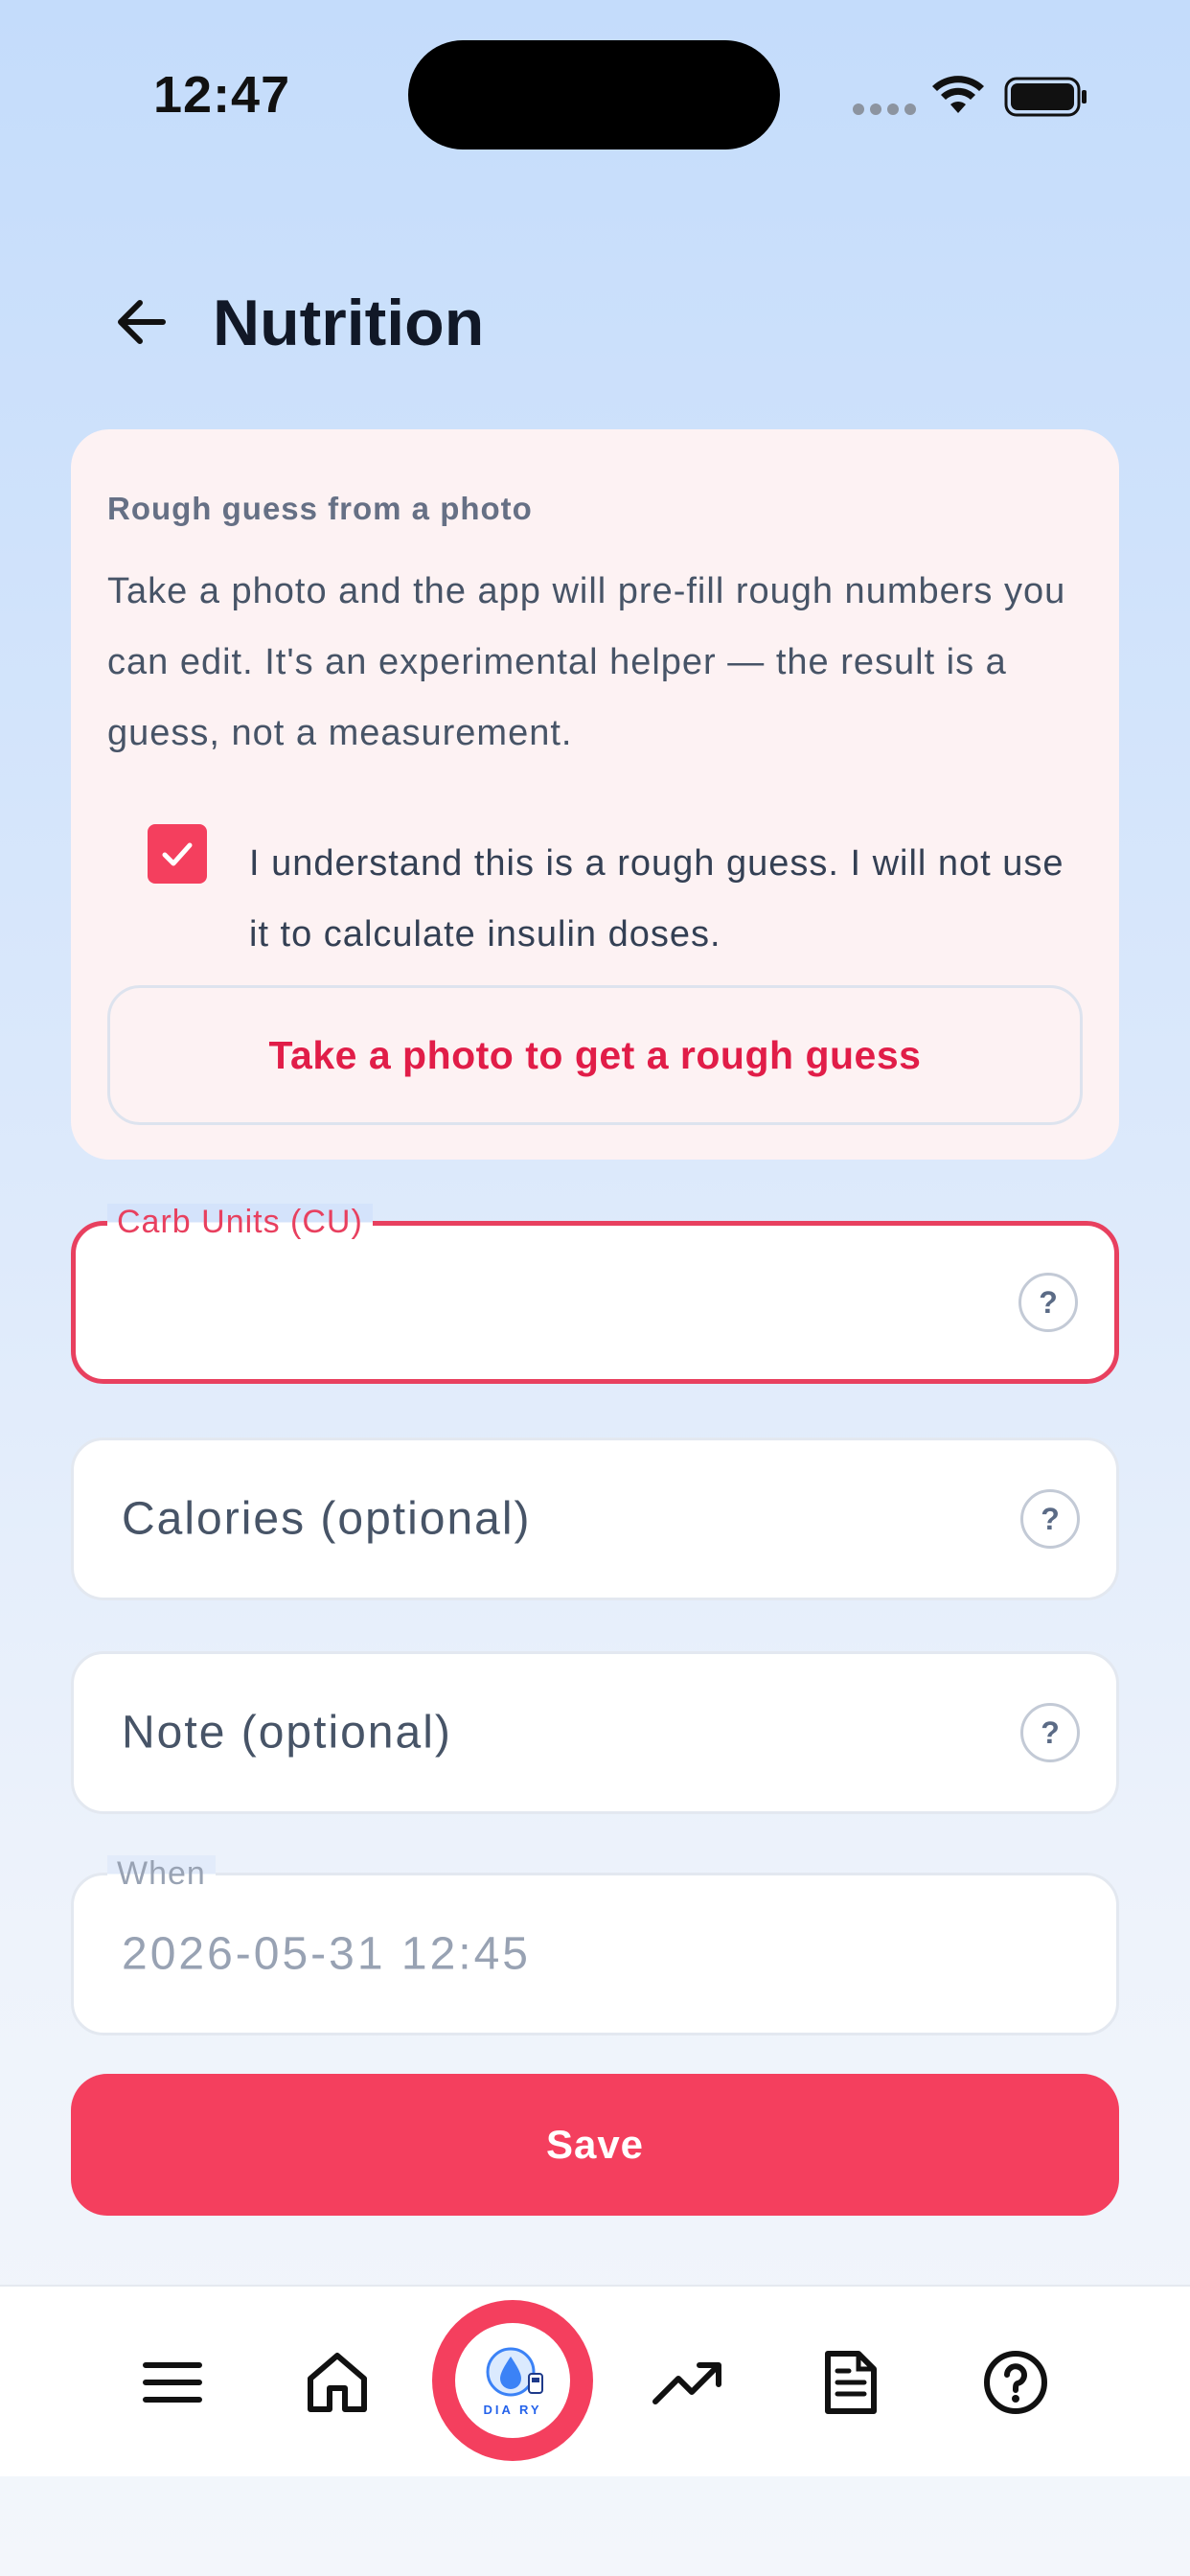 This screenshot has width=1190, height=2576. I want to click on calories-help-icon: ?, so click(1050, 1519).